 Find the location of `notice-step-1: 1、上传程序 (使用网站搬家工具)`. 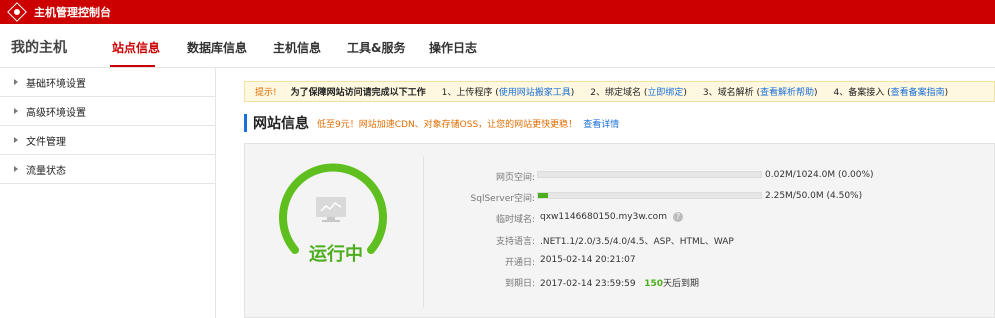

notice-step-1: 1、上传程序 (使用网站搬家工具) is located at coordinates (508, 93).